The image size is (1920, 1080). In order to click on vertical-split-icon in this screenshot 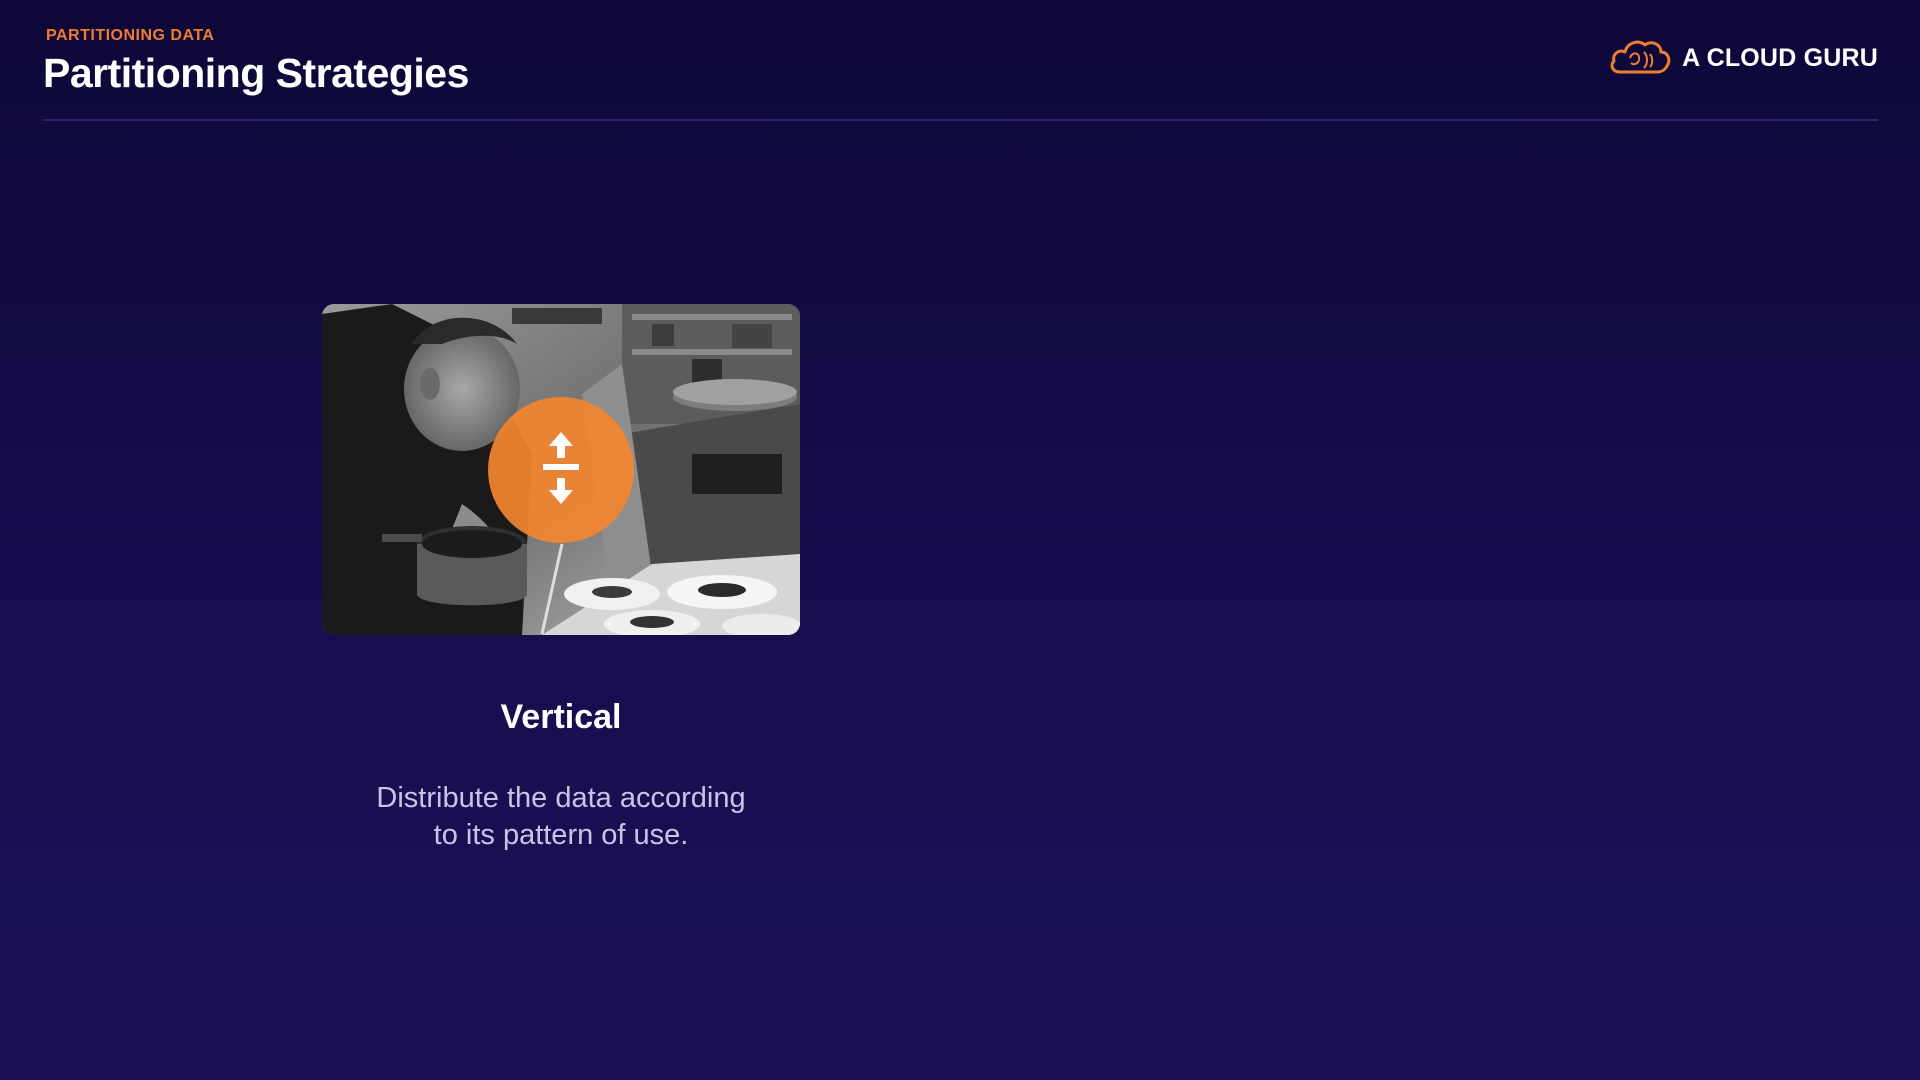, I will do `click(561, 470)`.